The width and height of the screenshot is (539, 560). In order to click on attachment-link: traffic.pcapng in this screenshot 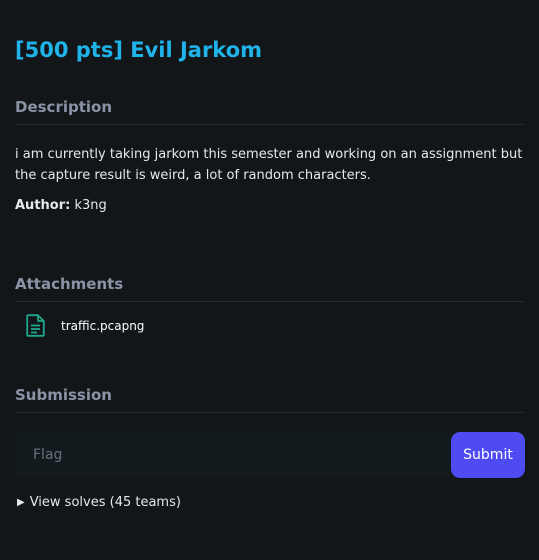, I will do `click(85, 325)`.